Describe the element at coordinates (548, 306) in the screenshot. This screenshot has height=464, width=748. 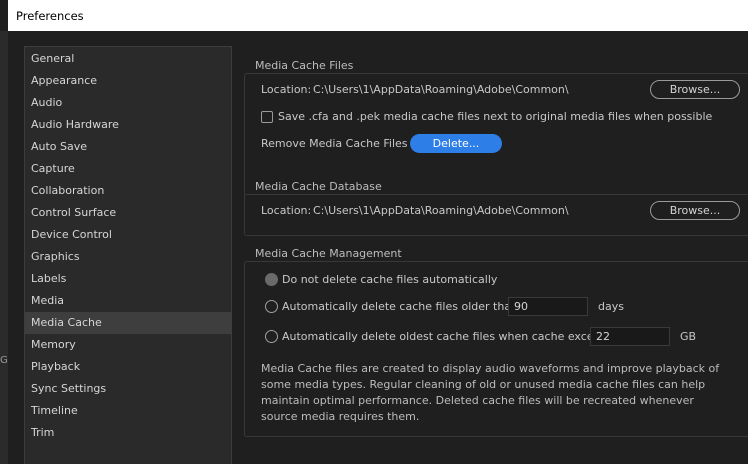
I see `older-than-days-input` at that location.